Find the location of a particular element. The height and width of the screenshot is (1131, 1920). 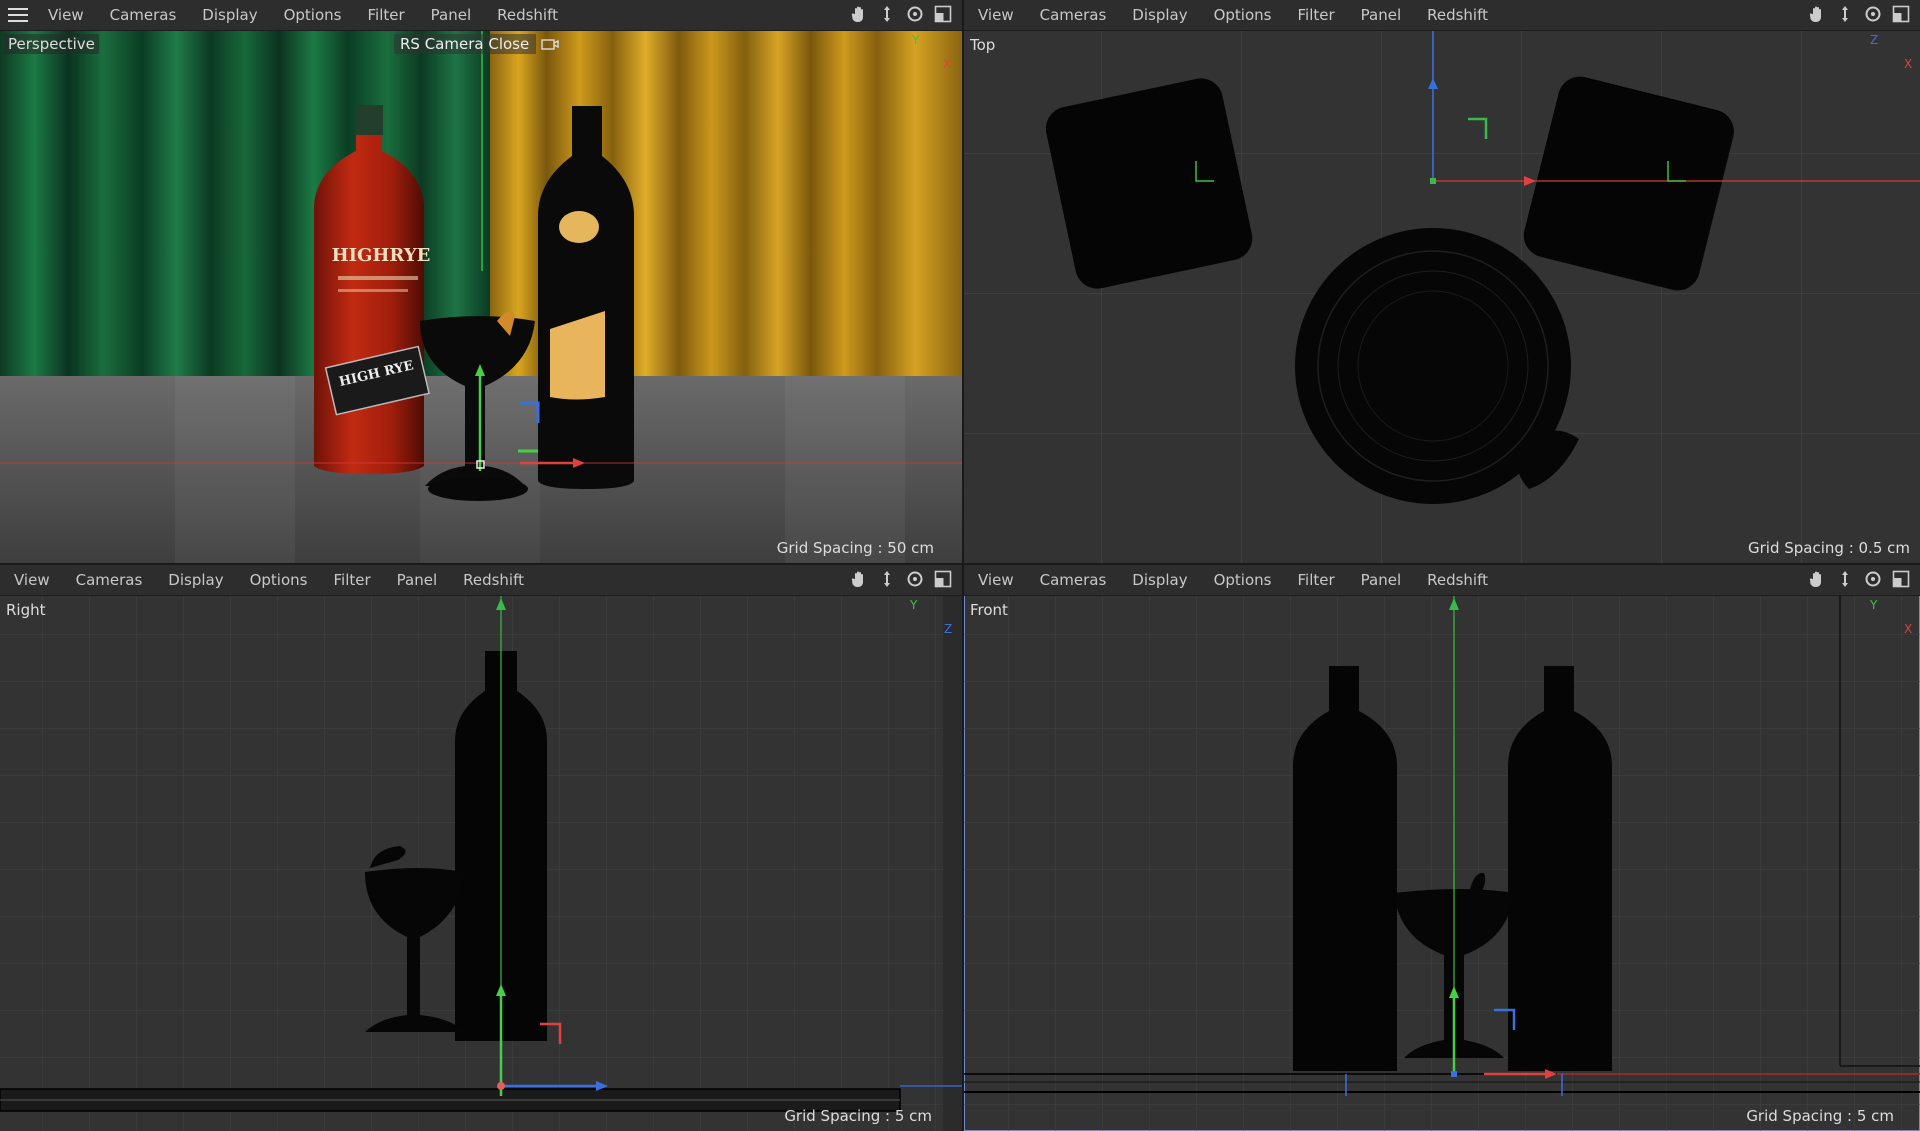

viewport-name: Perspective is located at coordinates (51, 44).